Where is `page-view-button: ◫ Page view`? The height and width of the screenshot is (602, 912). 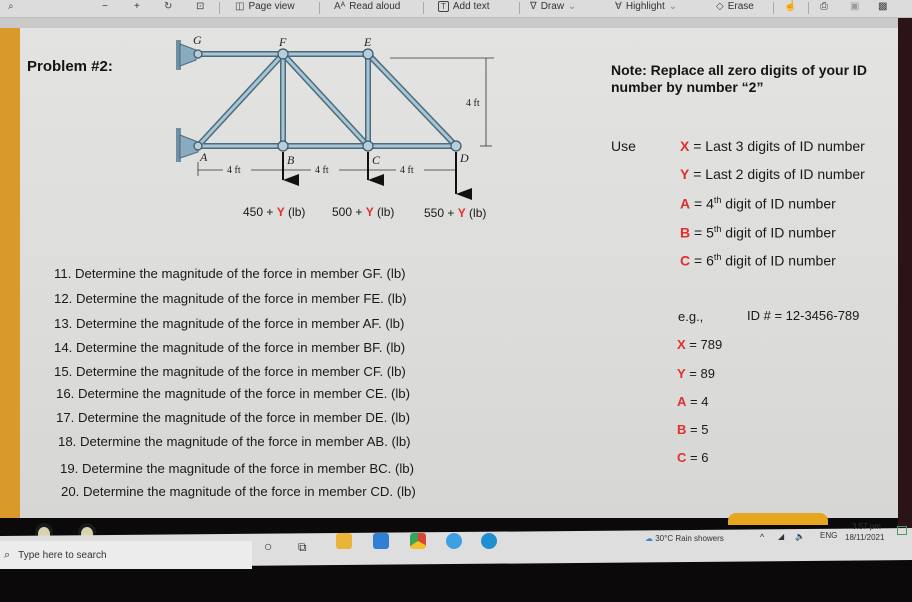 page-view-button: ◫ Page view is located at coordinates (265, 6).